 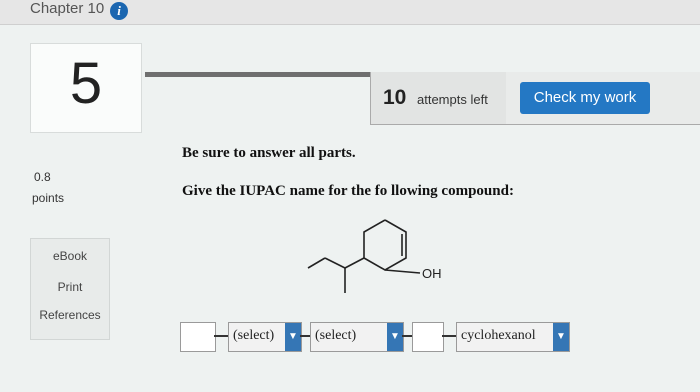 I want to click on points-label: points, so click(x=48, y=198).